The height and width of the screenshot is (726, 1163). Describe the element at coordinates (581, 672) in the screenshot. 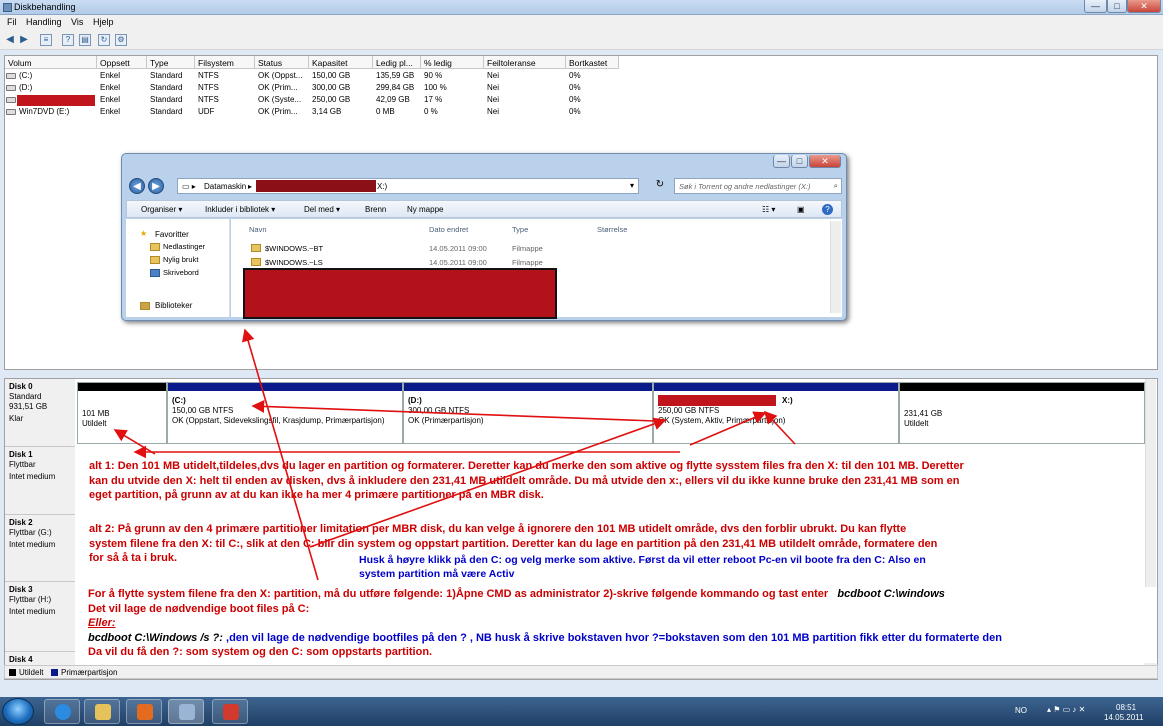

I see `legend: Utildelt Primærpartisjon` at that location.